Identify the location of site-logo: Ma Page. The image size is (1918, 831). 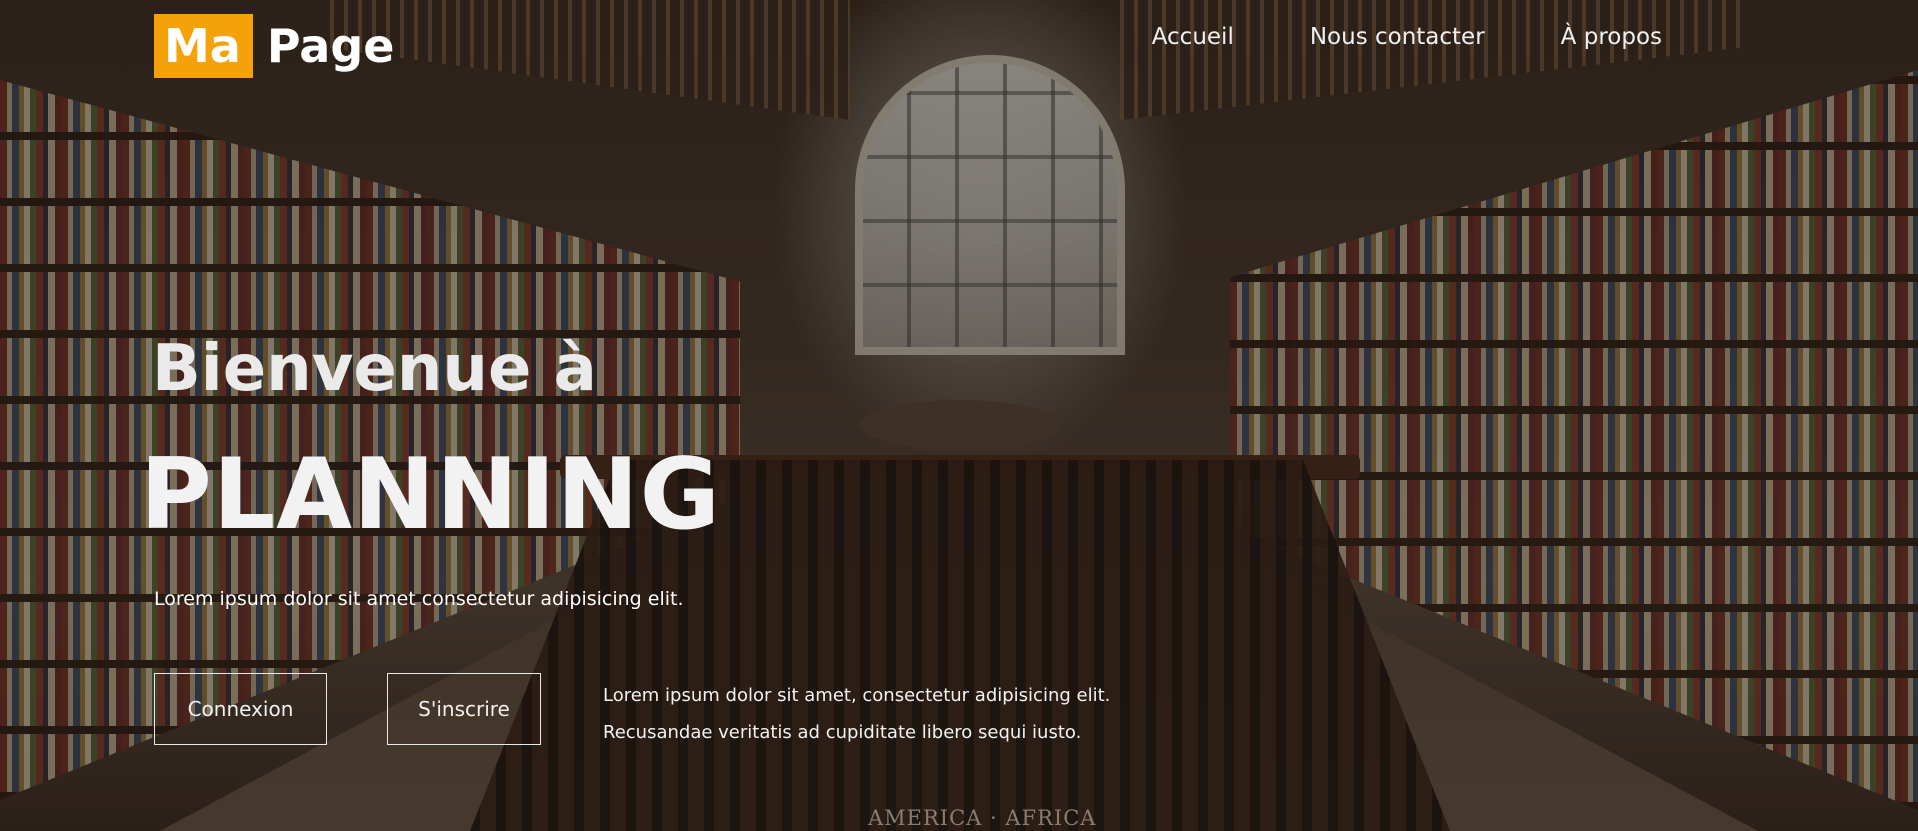
(274, 46).